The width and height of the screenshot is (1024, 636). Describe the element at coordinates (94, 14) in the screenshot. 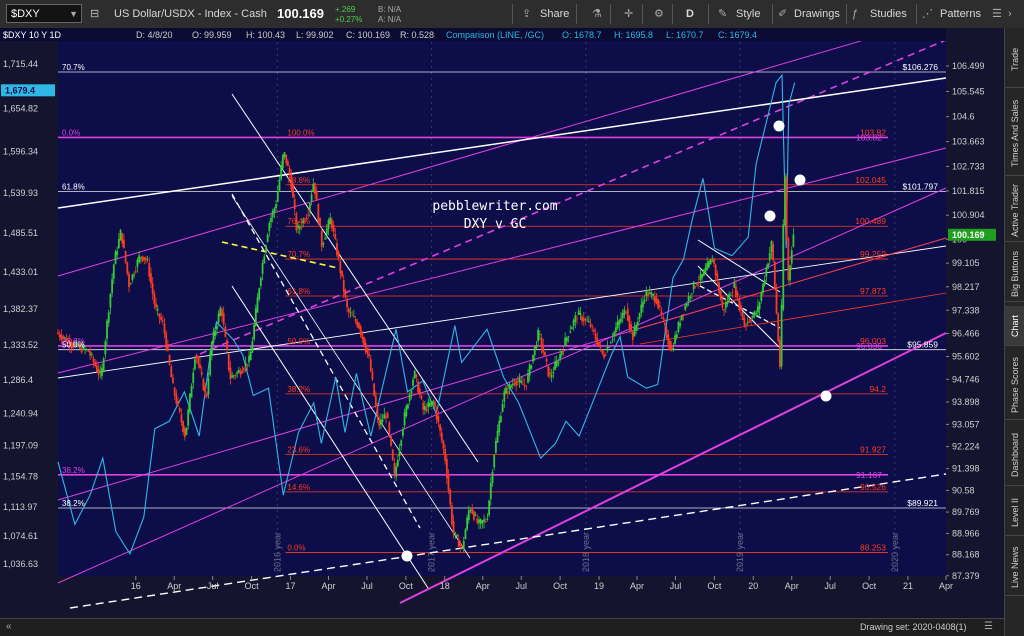

I see `link-icon: ⊟` at that location.